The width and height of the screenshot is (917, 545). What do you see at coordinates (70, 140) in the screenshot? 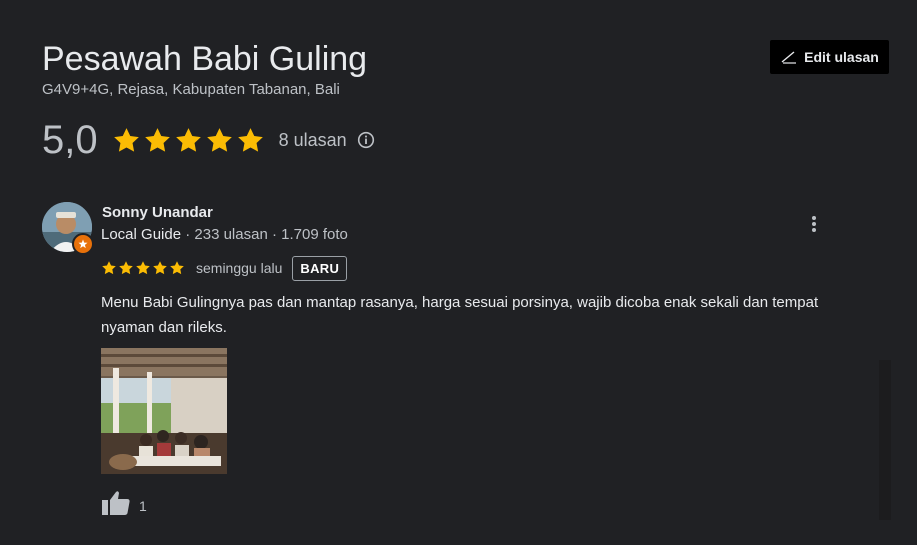
I see `rating-value: 5,0` at bounding box center [70, 140].